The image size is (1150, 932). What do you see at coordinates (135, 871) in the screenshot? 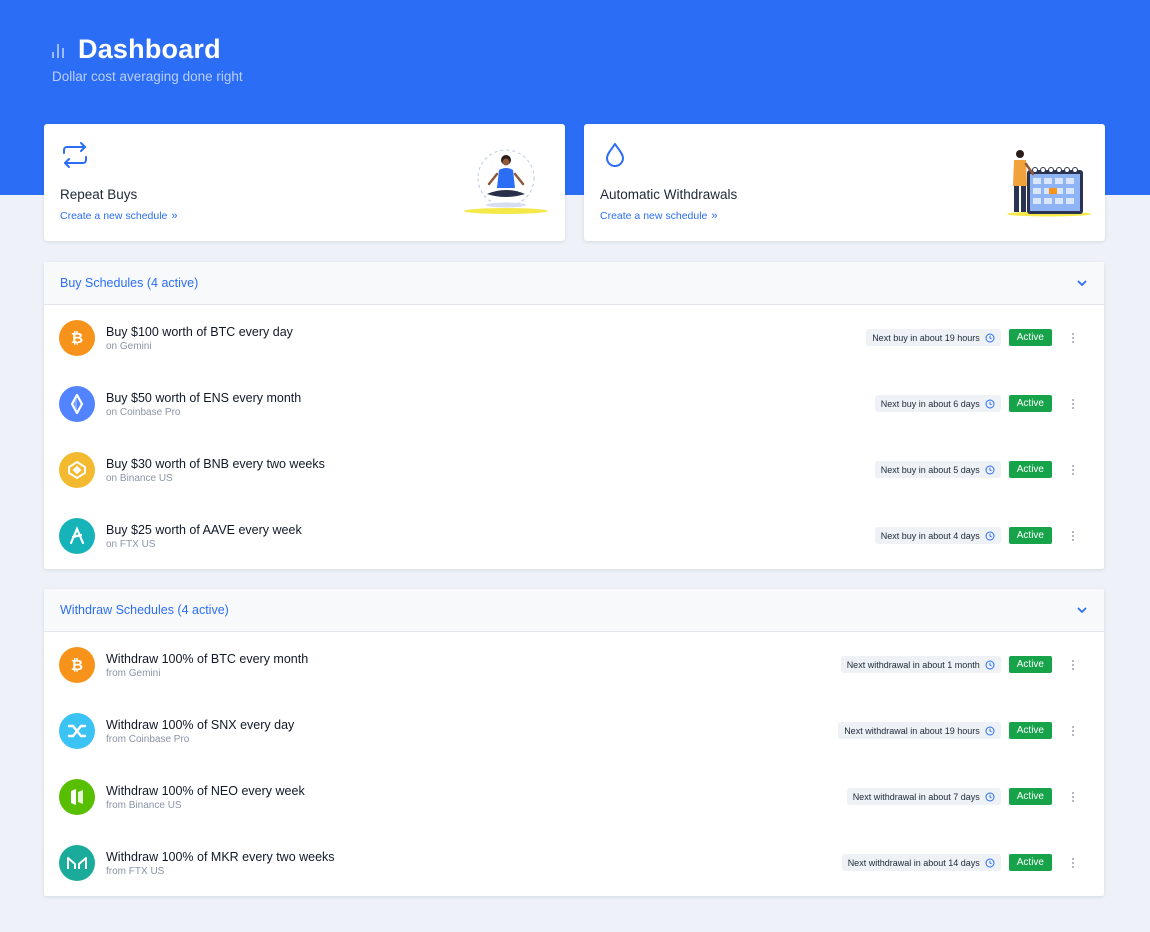
I see `schedule-exchange: from FTX US` at bounding box center [135, 871].